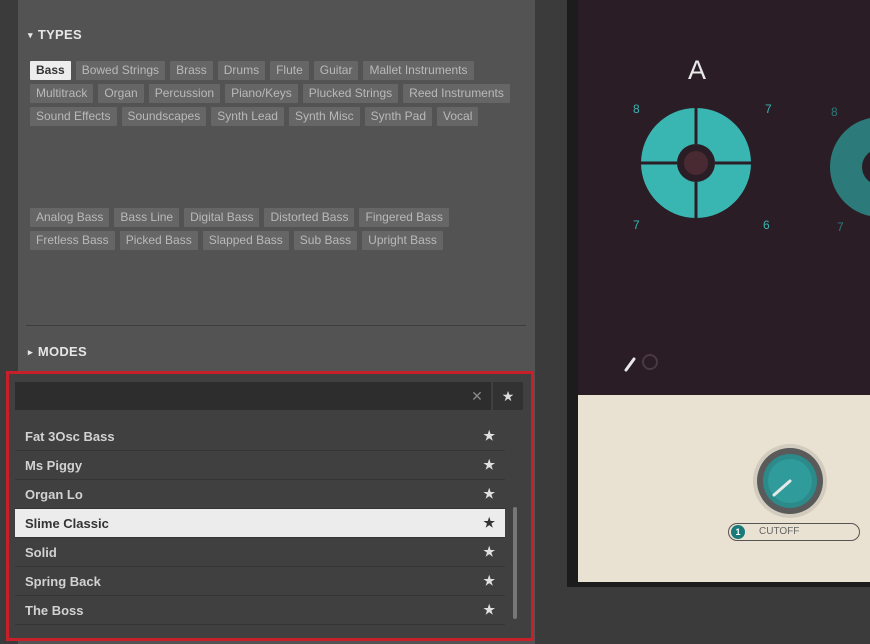  Describe the element at coordinates (515, 563) in the screenshot. I see `results-scrollbar` at that location.